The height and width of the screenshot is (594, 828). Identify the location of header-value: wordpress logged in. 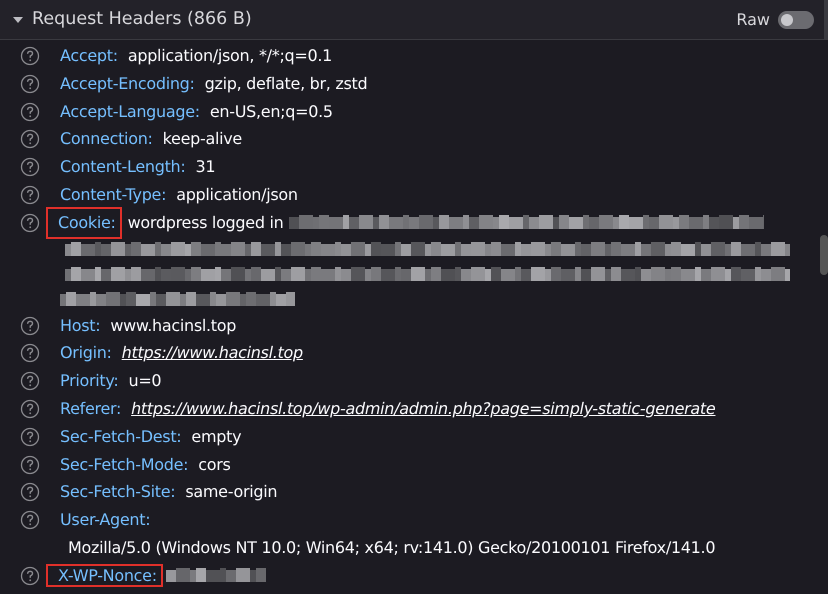
(206, 223).